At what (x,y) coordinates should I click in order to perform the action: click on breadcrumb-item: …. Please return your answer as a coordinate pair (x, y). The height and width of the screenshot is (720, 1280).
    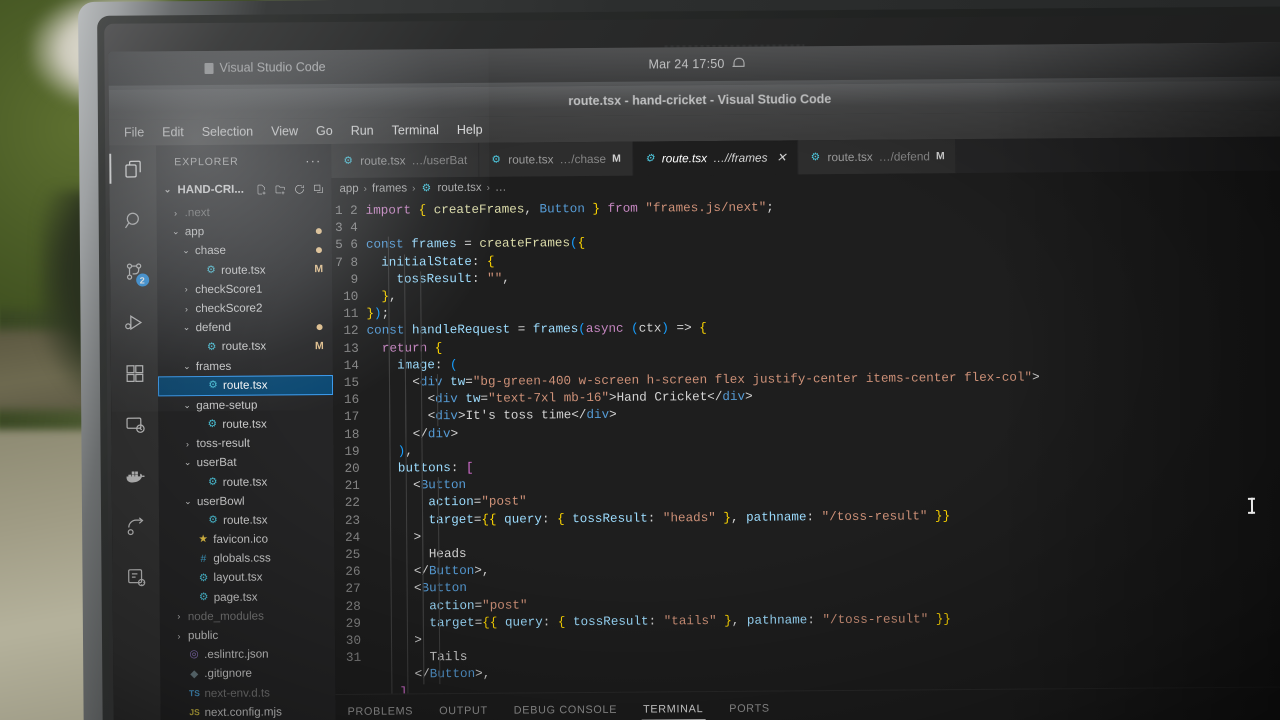
    Looking at the image, I should click on (501, 188).